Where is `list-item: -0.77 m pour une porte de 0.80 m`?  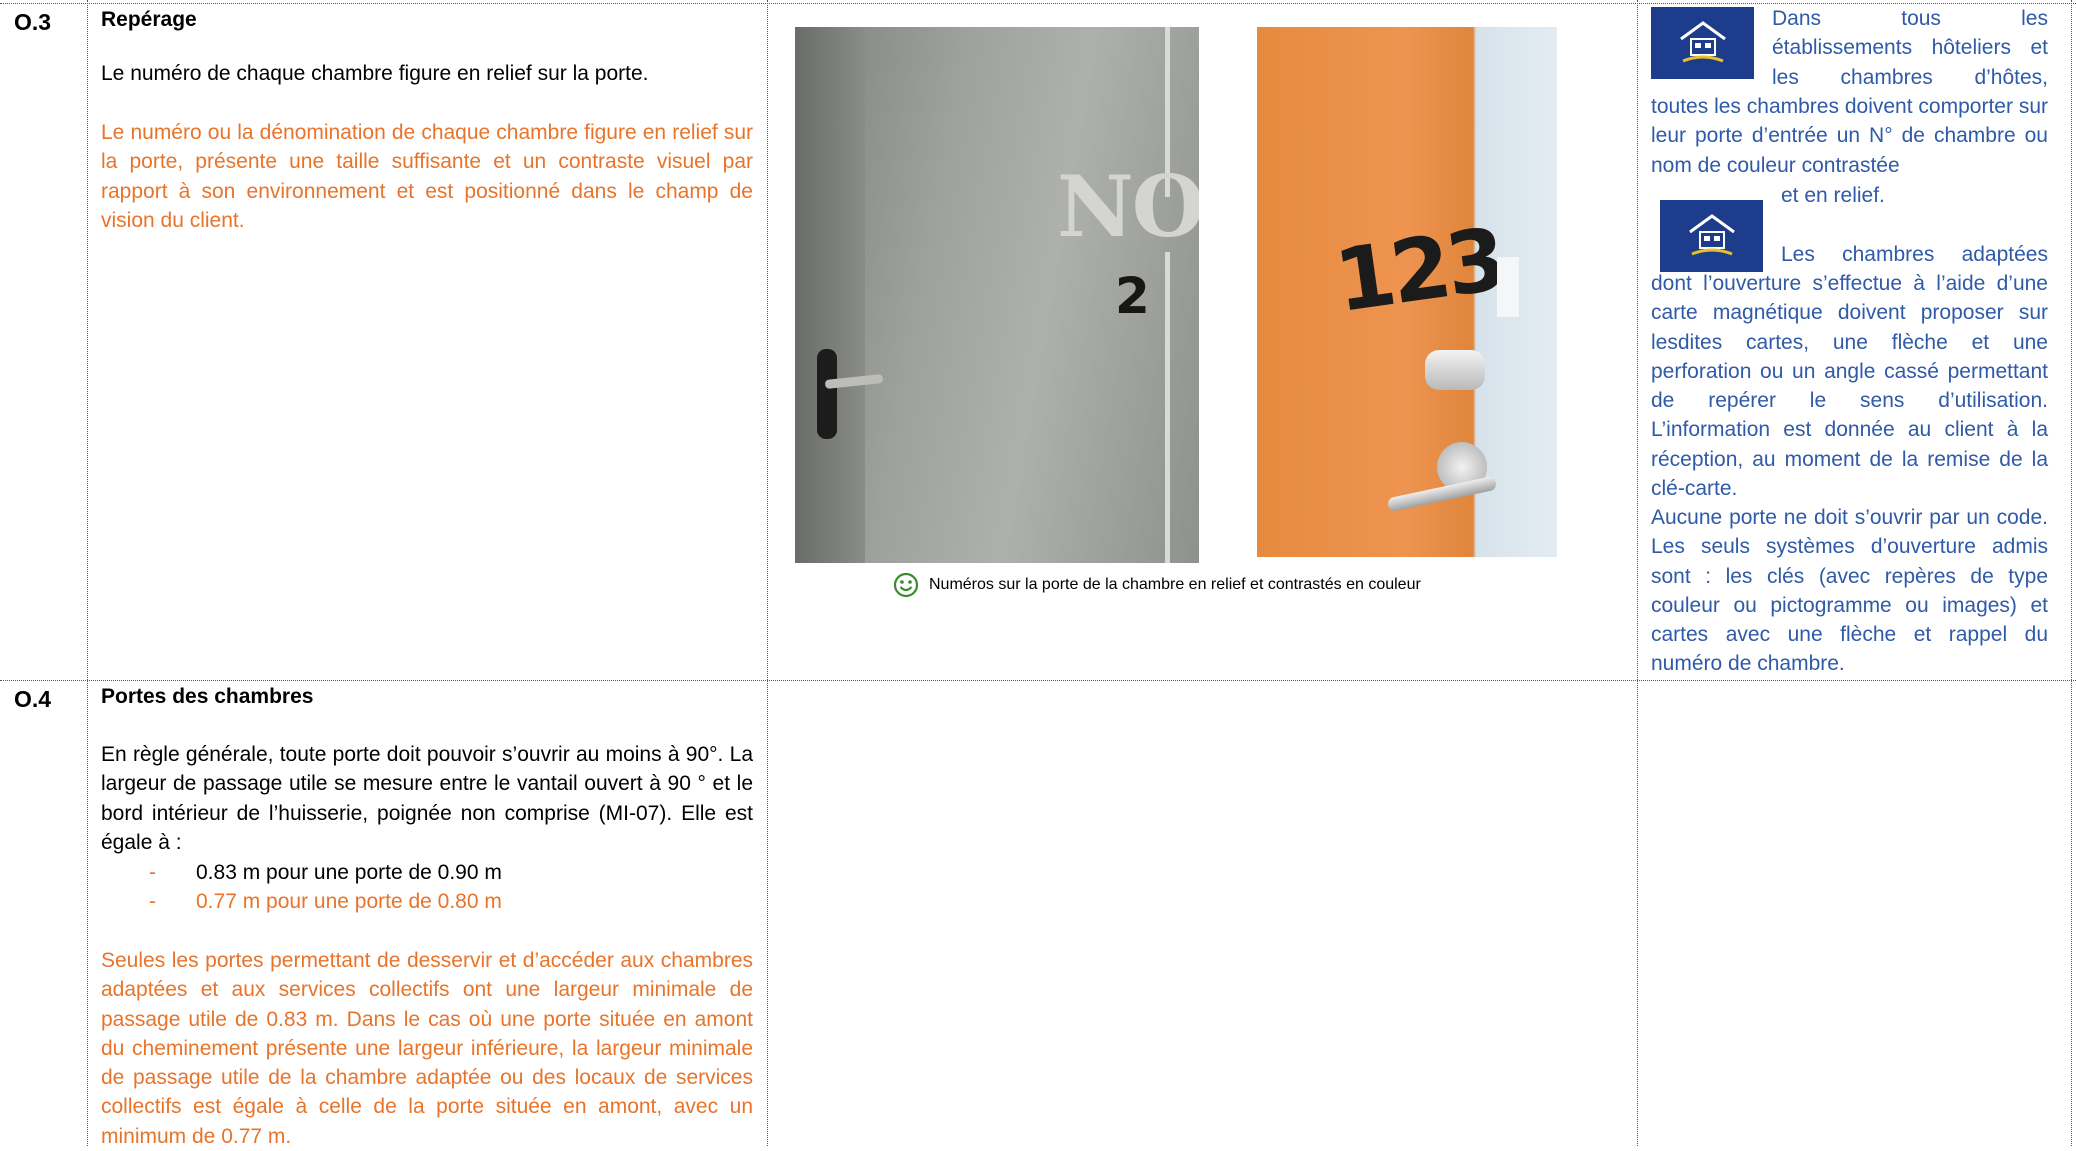 list-item: -0.77 m pour une porte de 0.80 m is located at coordinates (325, 902).